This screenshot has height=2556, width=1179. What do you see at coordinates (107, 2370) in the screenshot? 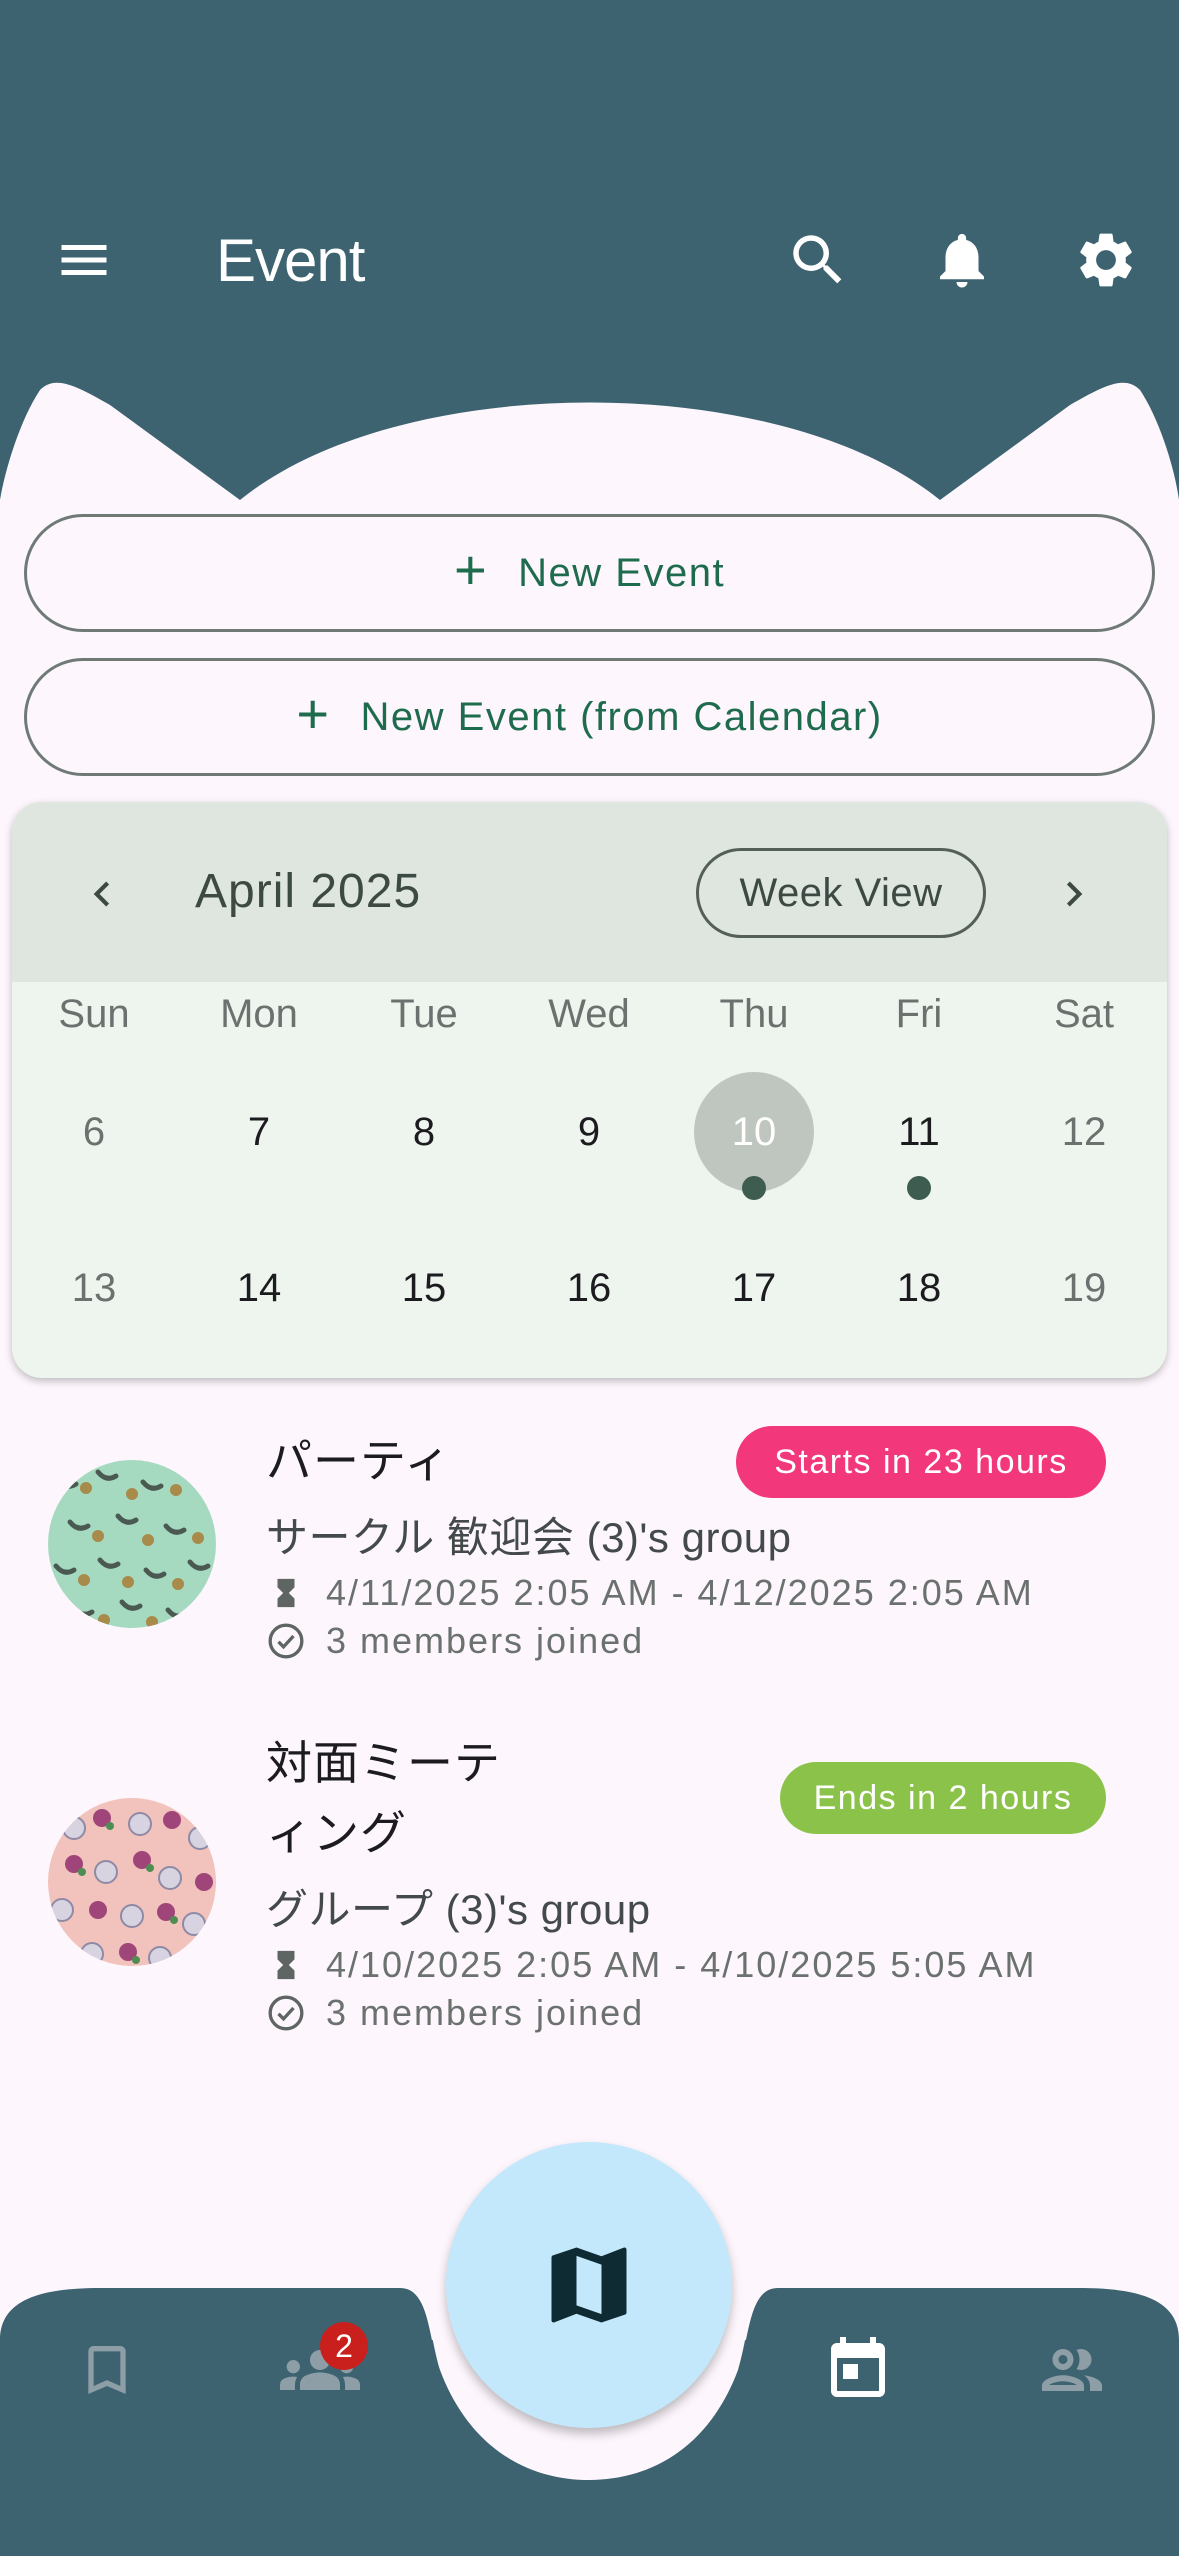
I see `bookmark-icon` at bounding box center [107, 2370].